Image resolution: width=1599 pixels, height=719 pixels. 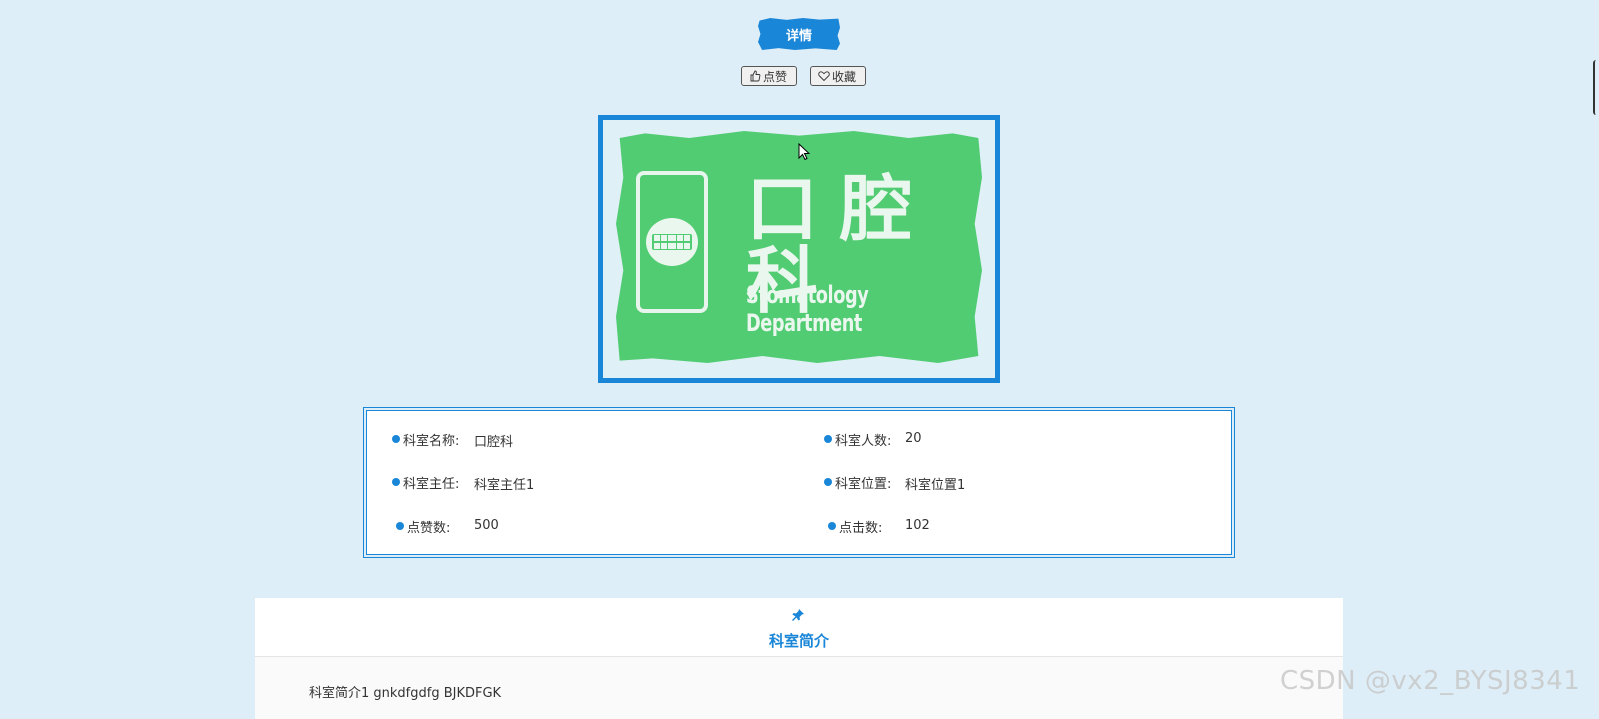 What do you see at coordinates (429, 528) in the screenshot?
I see `info-likes-label: 点赞数:` at bounding box center [429, 528].